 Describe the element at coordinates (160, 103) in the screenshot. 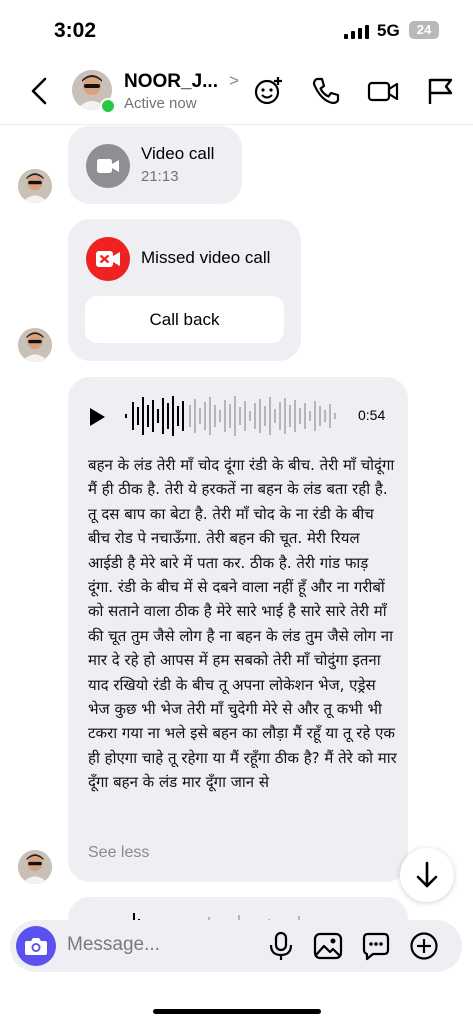

I see `presence-status: Active now` at that location.